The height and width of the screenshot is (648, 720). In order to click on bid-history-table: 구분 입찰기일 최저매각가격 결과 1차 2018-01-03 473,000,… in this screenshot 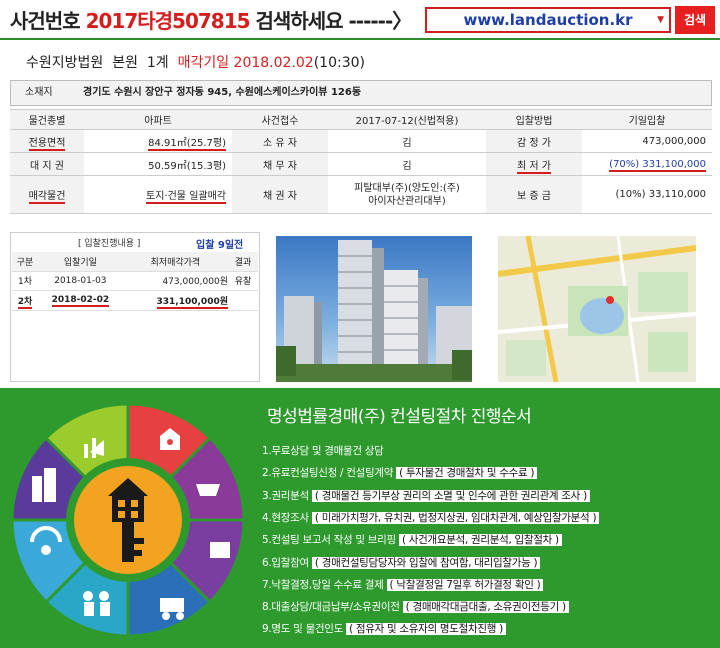, I will do `click(135, 281)`.